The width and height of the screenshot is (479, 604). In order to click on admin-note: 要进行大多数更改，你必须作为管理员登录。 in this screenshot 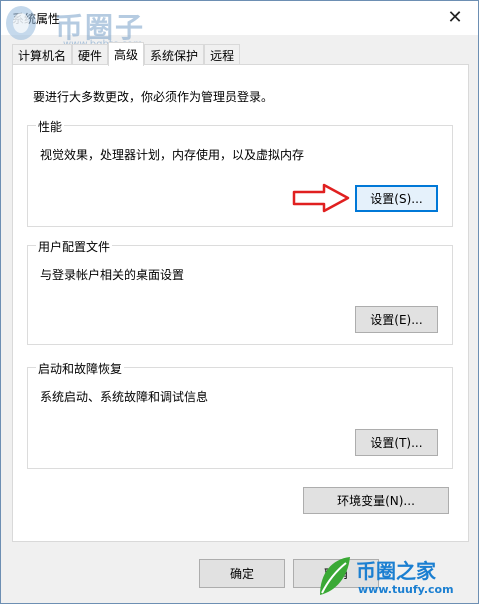, I will do `click(153, 97)`.